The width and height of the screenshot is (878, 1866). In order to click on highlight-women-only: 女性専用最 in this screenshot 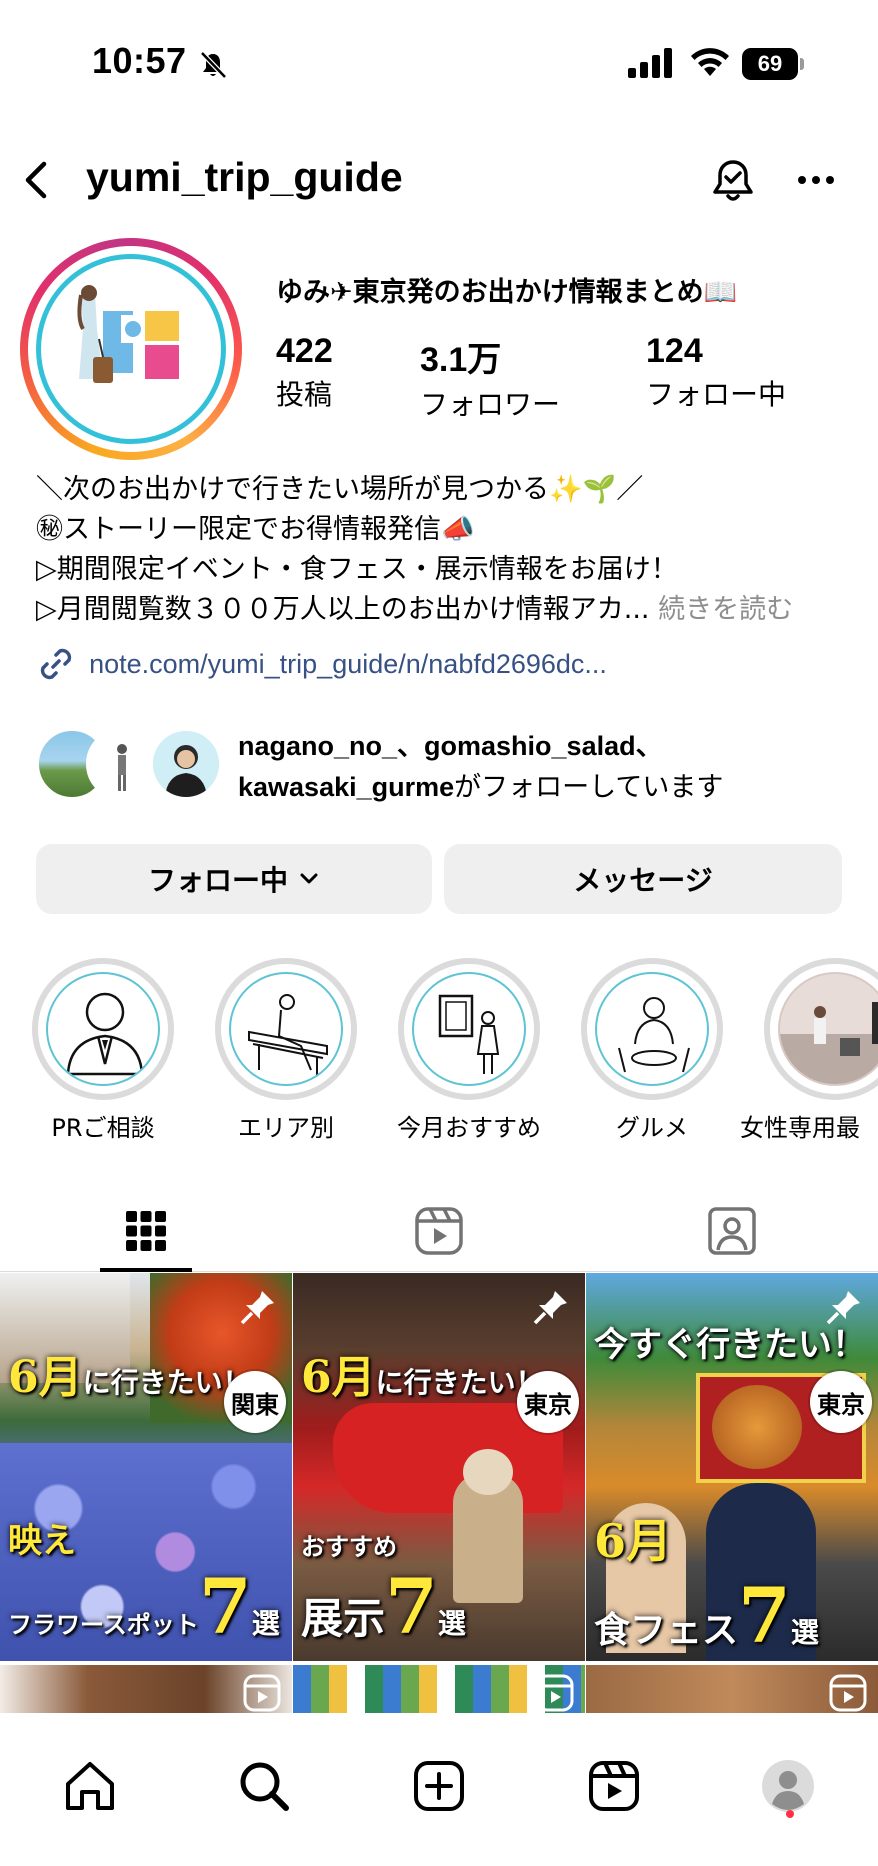, I will do `click(809, 1050)`.